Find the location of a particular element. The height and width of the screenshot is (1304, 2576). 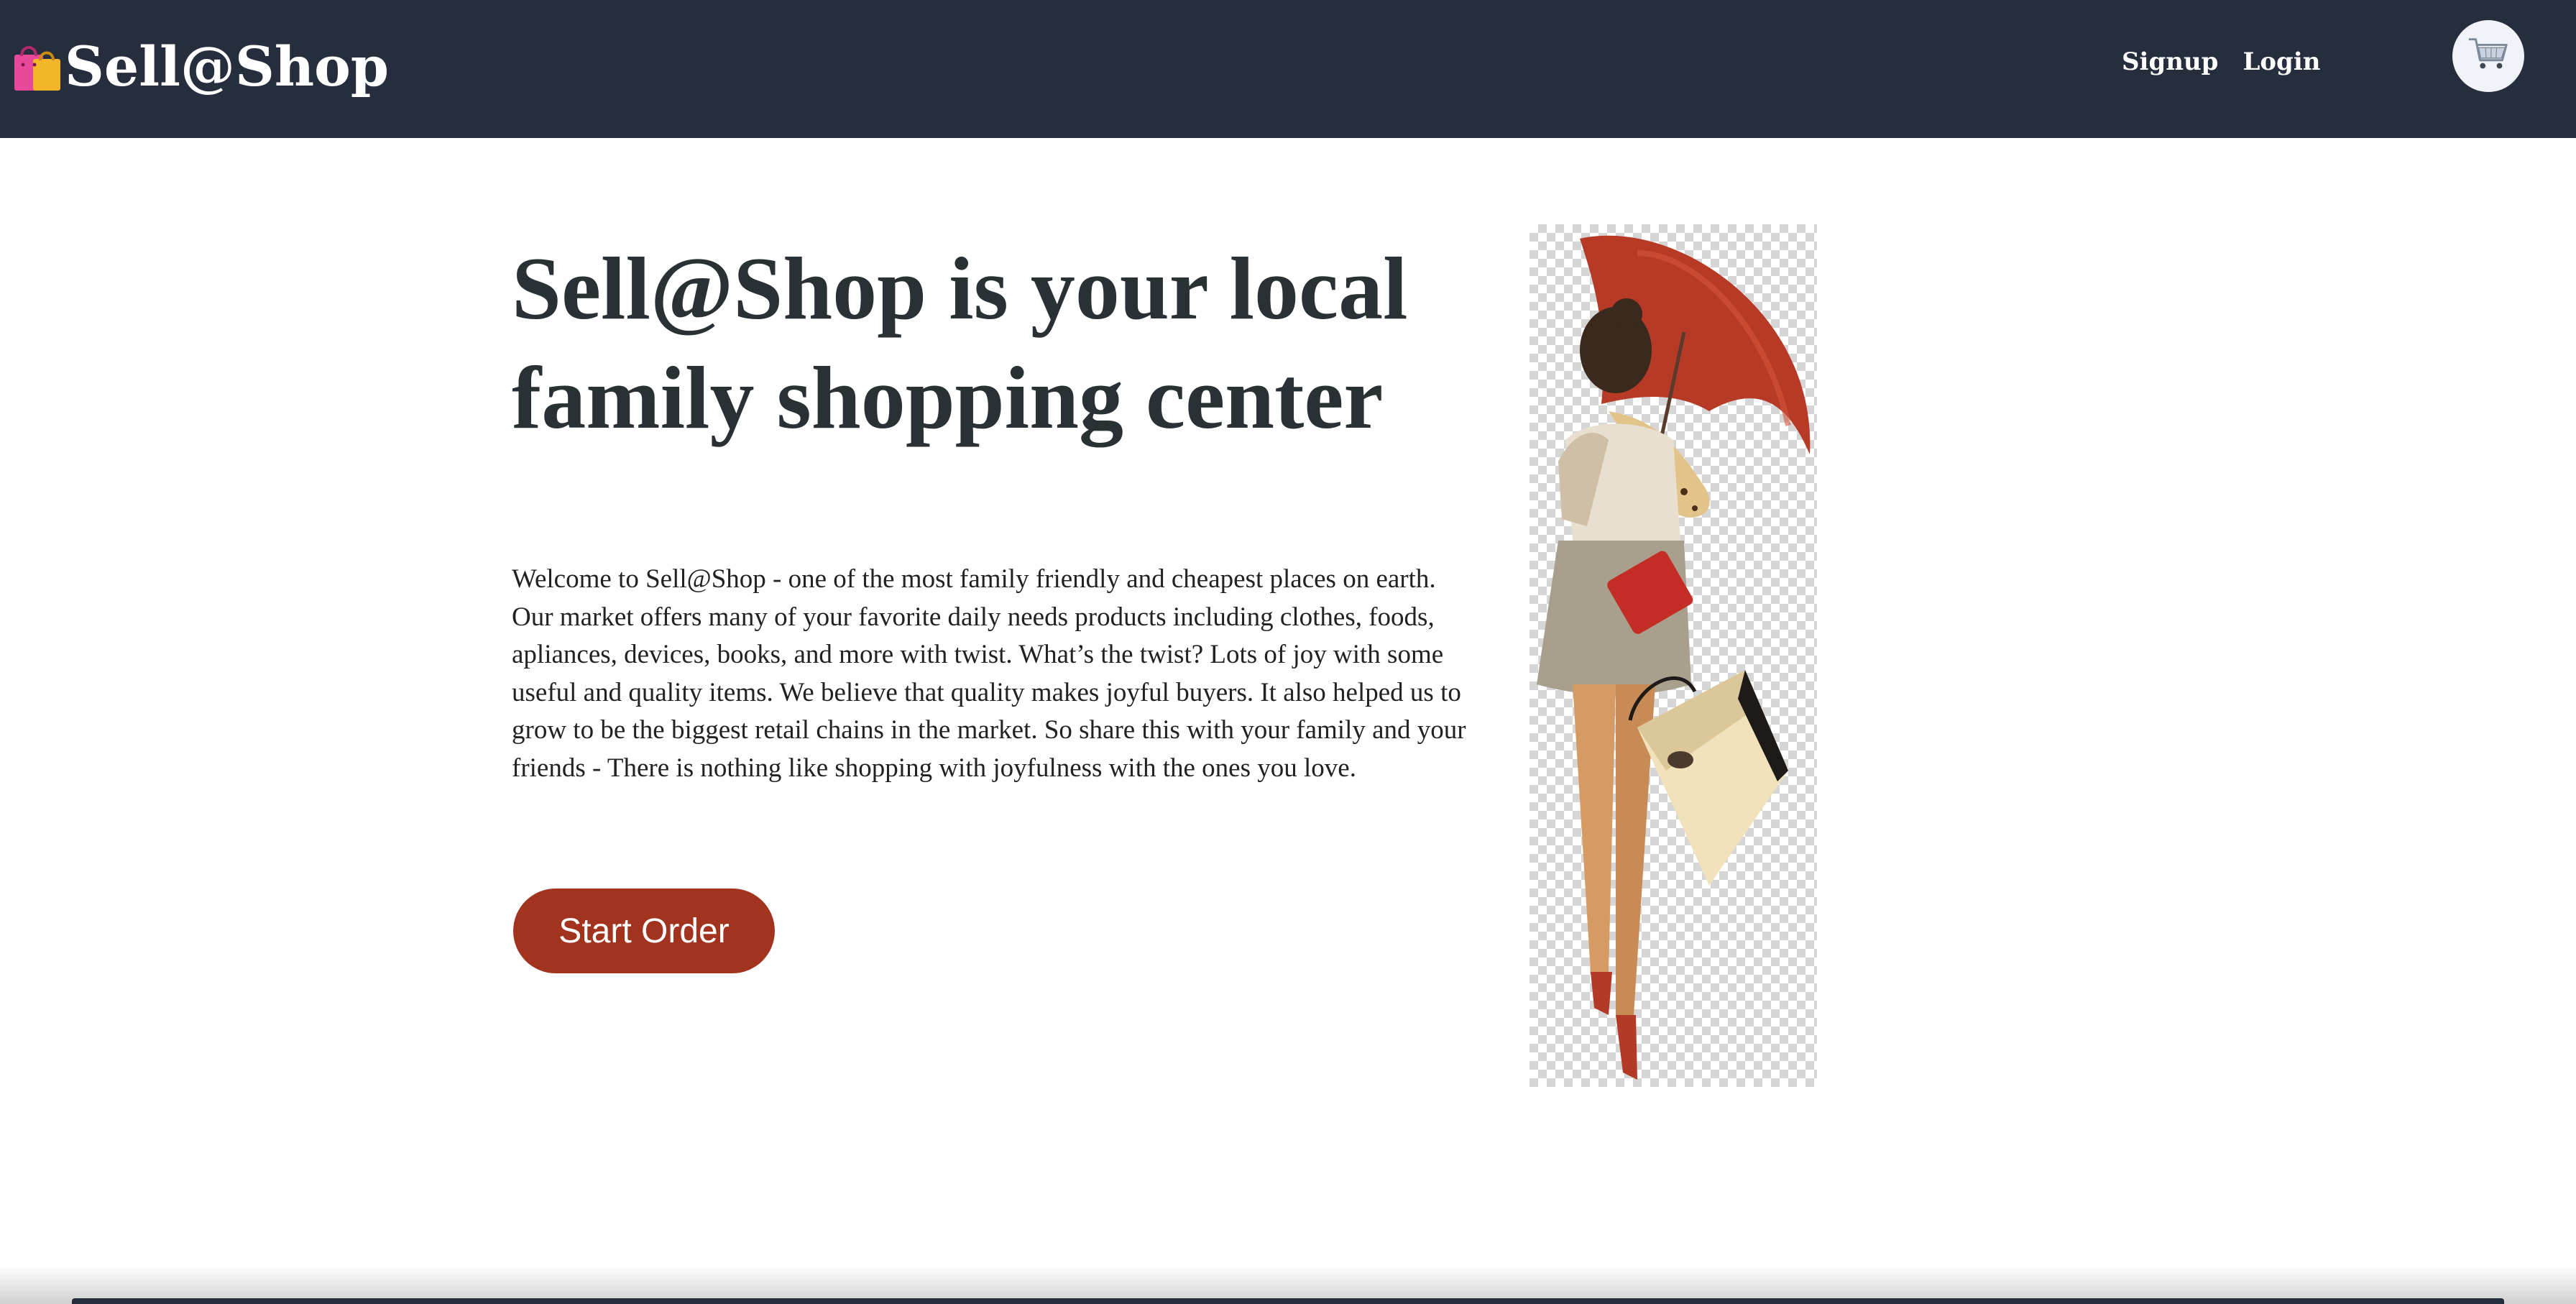

nav-links: Signup Login is located at coordinates (2221, 62).